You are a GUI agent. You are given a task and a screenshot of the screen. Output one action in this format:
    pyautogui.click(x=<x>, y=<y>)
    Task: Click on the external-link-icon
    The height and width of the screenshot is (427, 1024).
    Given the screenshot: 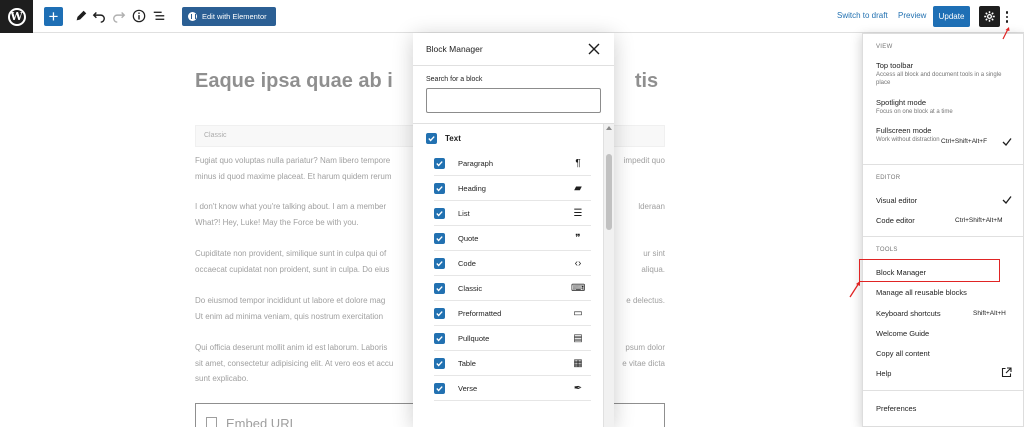 What is the action you would take?
    pyautogui.click(x=1006, y=372)
    